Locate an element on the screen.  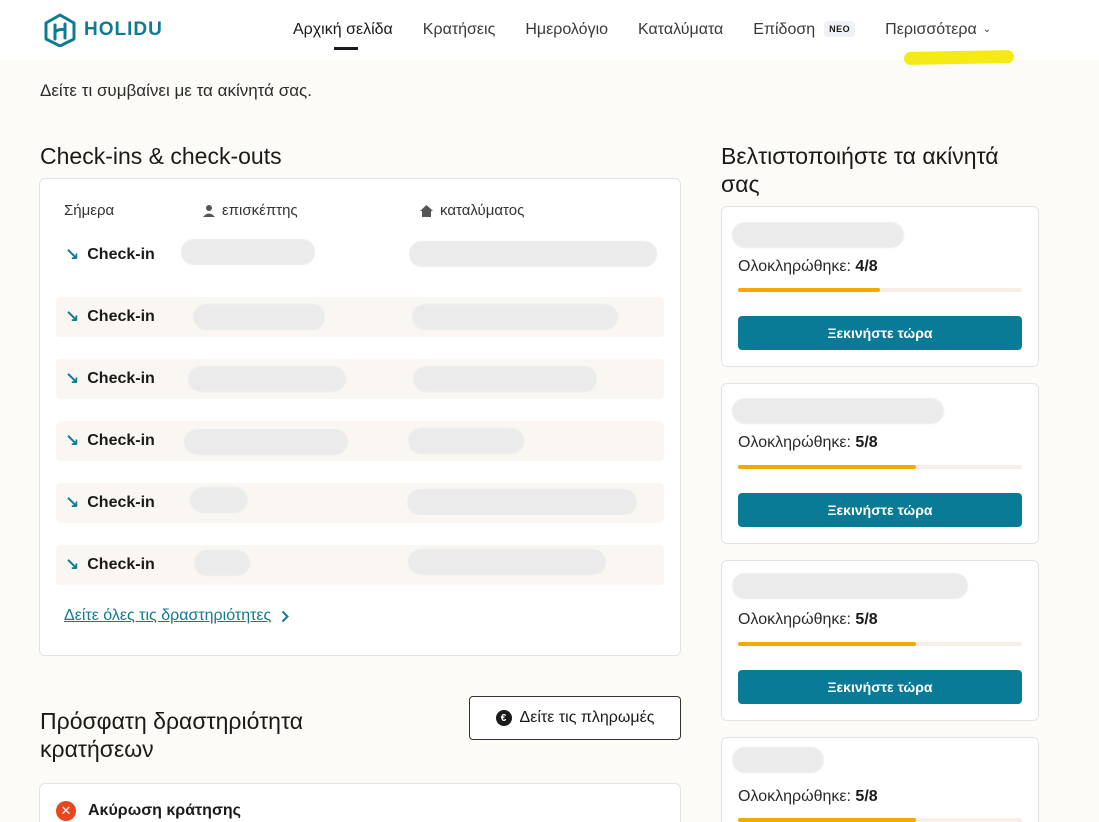
nav-item-properties: Καταλύματα is located at coordinates (680, 30).